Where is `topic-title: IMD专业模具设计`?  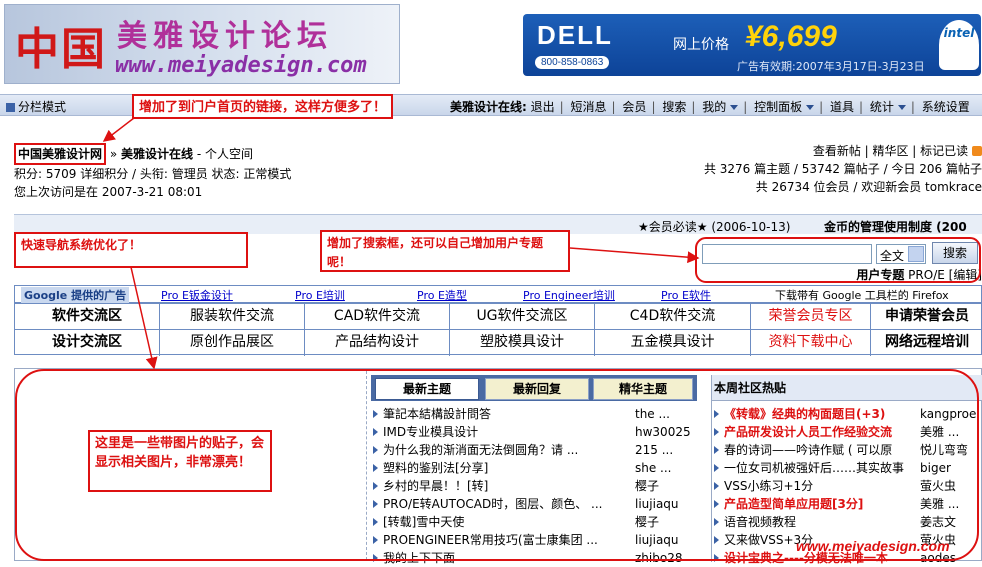 topic-title: IMD专业模具设计 is located at coordinates (502, 432).